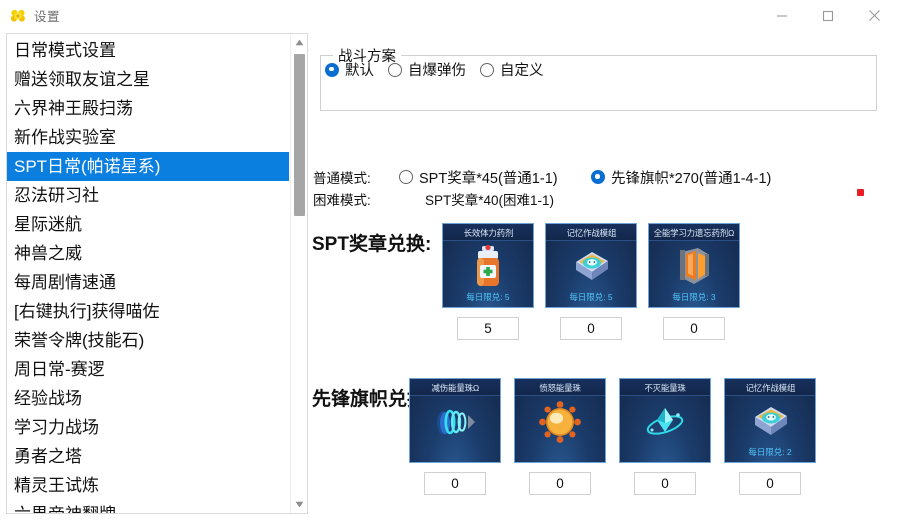  Describe the element at coordinates (372, 244) in the screenshot. I see `spt-exchange-title: SPT奖章兑换:` at that location.